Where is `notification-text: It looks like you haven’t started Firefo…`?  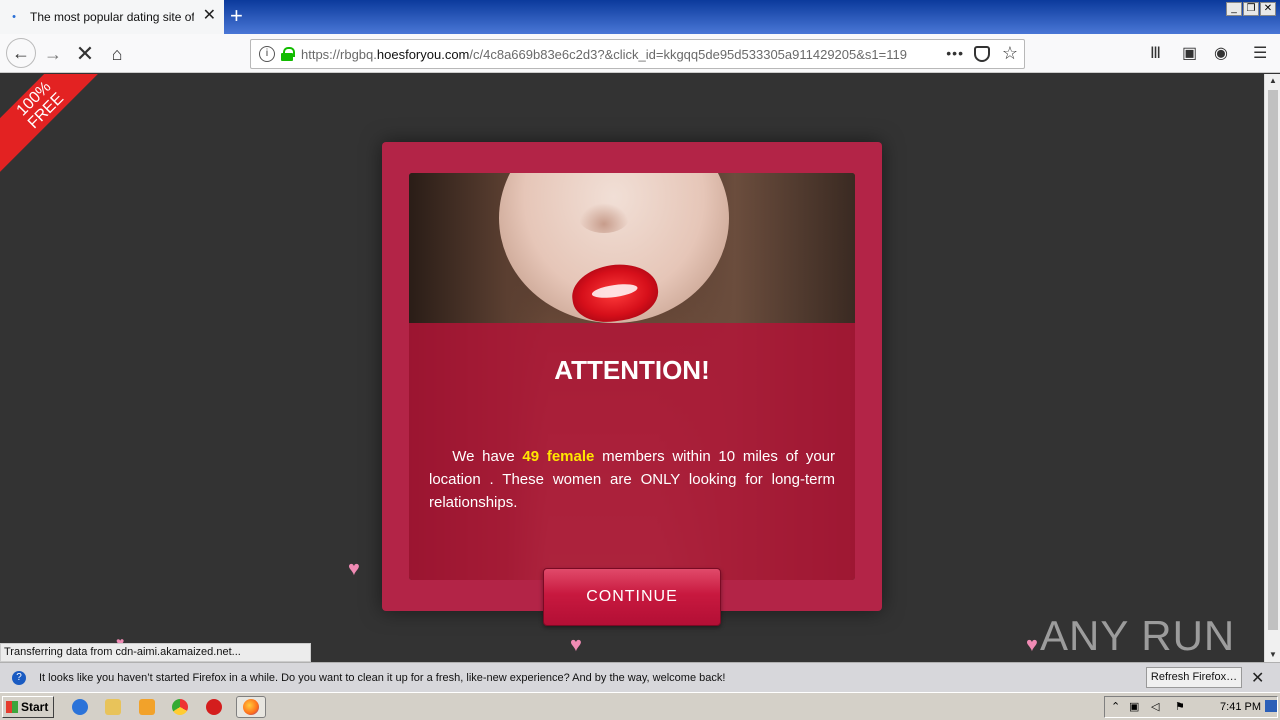 notification-text: It looks like you haven’t started Firefo… is located at coordinates (382, 677).